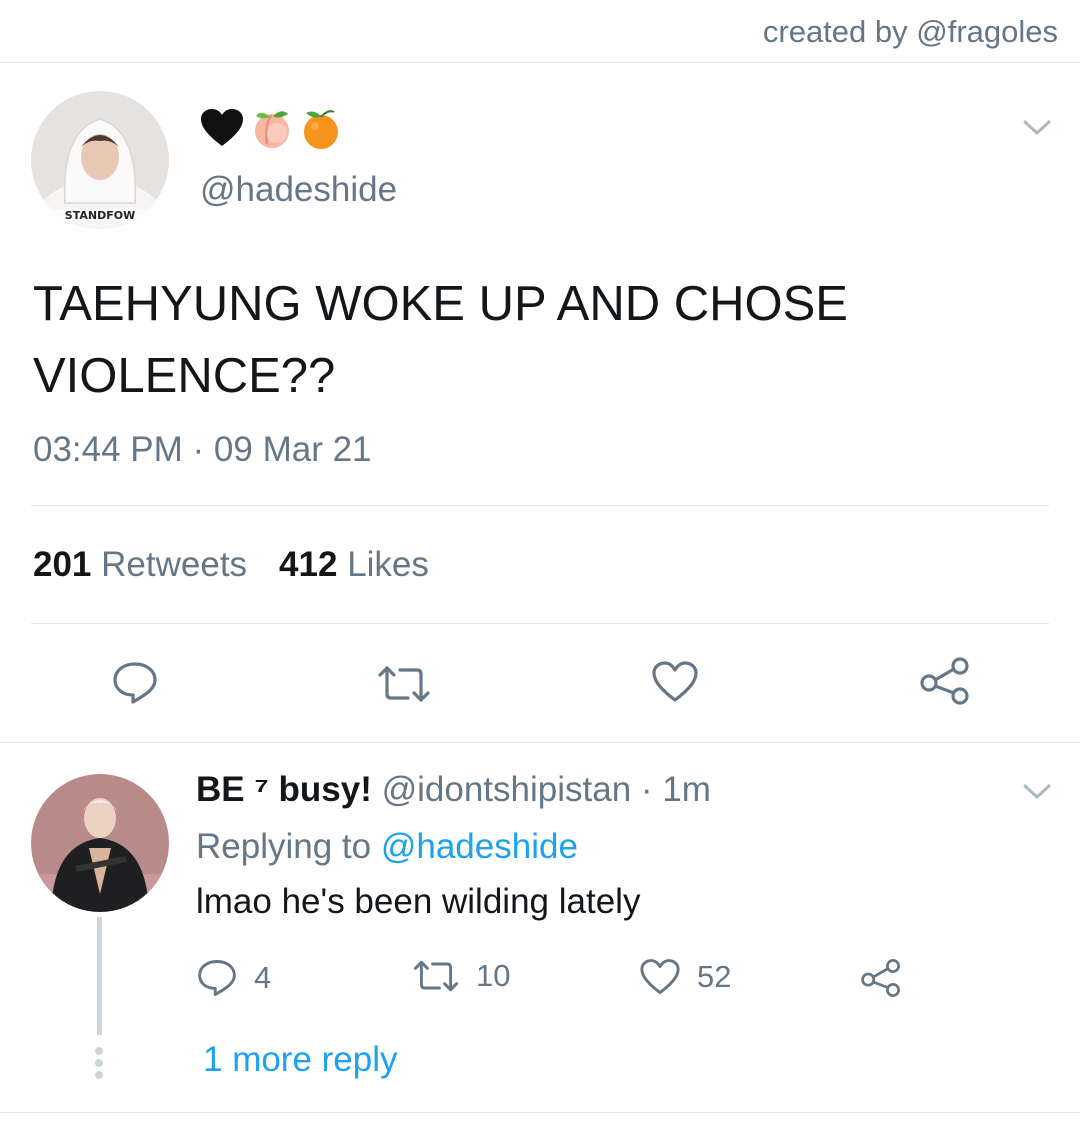  What do you see at coordinates (675, 789) in the screenshot?
I see `reply-time: · 1m` at bounding box center [675, 789].